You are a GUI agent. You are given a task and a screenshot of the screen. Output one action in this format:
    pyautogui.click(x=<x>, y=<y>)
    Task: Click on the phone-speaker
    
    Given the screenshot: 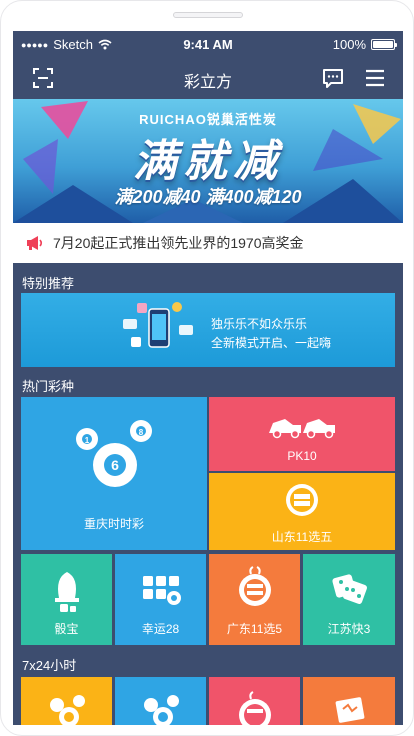 What is the action you would take?
    pyautogui.click(x=208, y=15)
    